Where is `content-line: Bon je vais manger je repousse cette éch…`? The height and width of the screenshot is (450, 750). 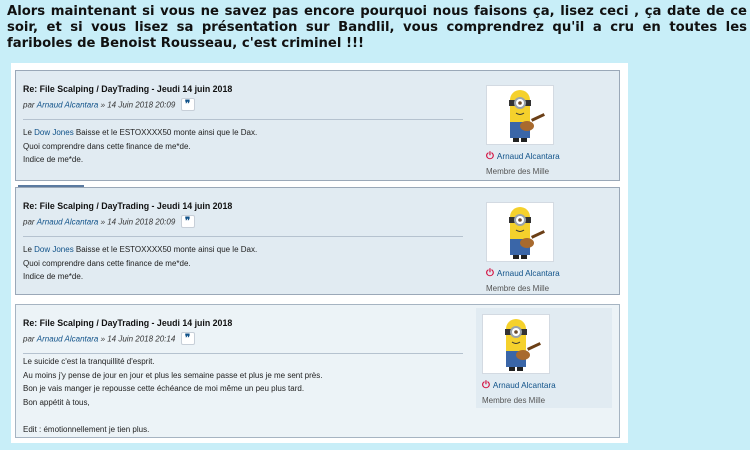
content-line: Bon je vais manger je repousse cette éch… is located at coordinates (164, 388).